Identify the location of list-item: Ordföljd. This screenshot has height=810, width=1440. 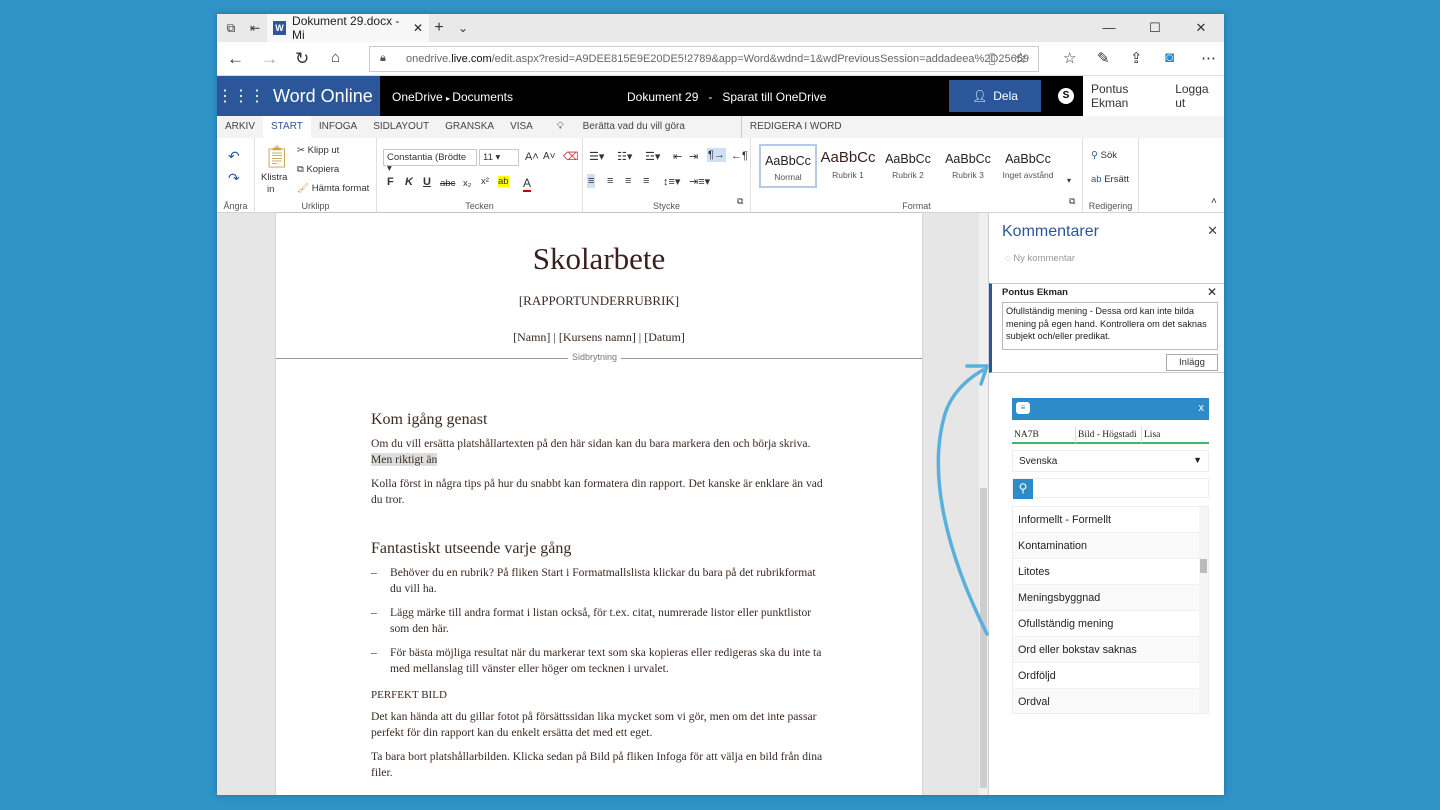
(1110, 676).